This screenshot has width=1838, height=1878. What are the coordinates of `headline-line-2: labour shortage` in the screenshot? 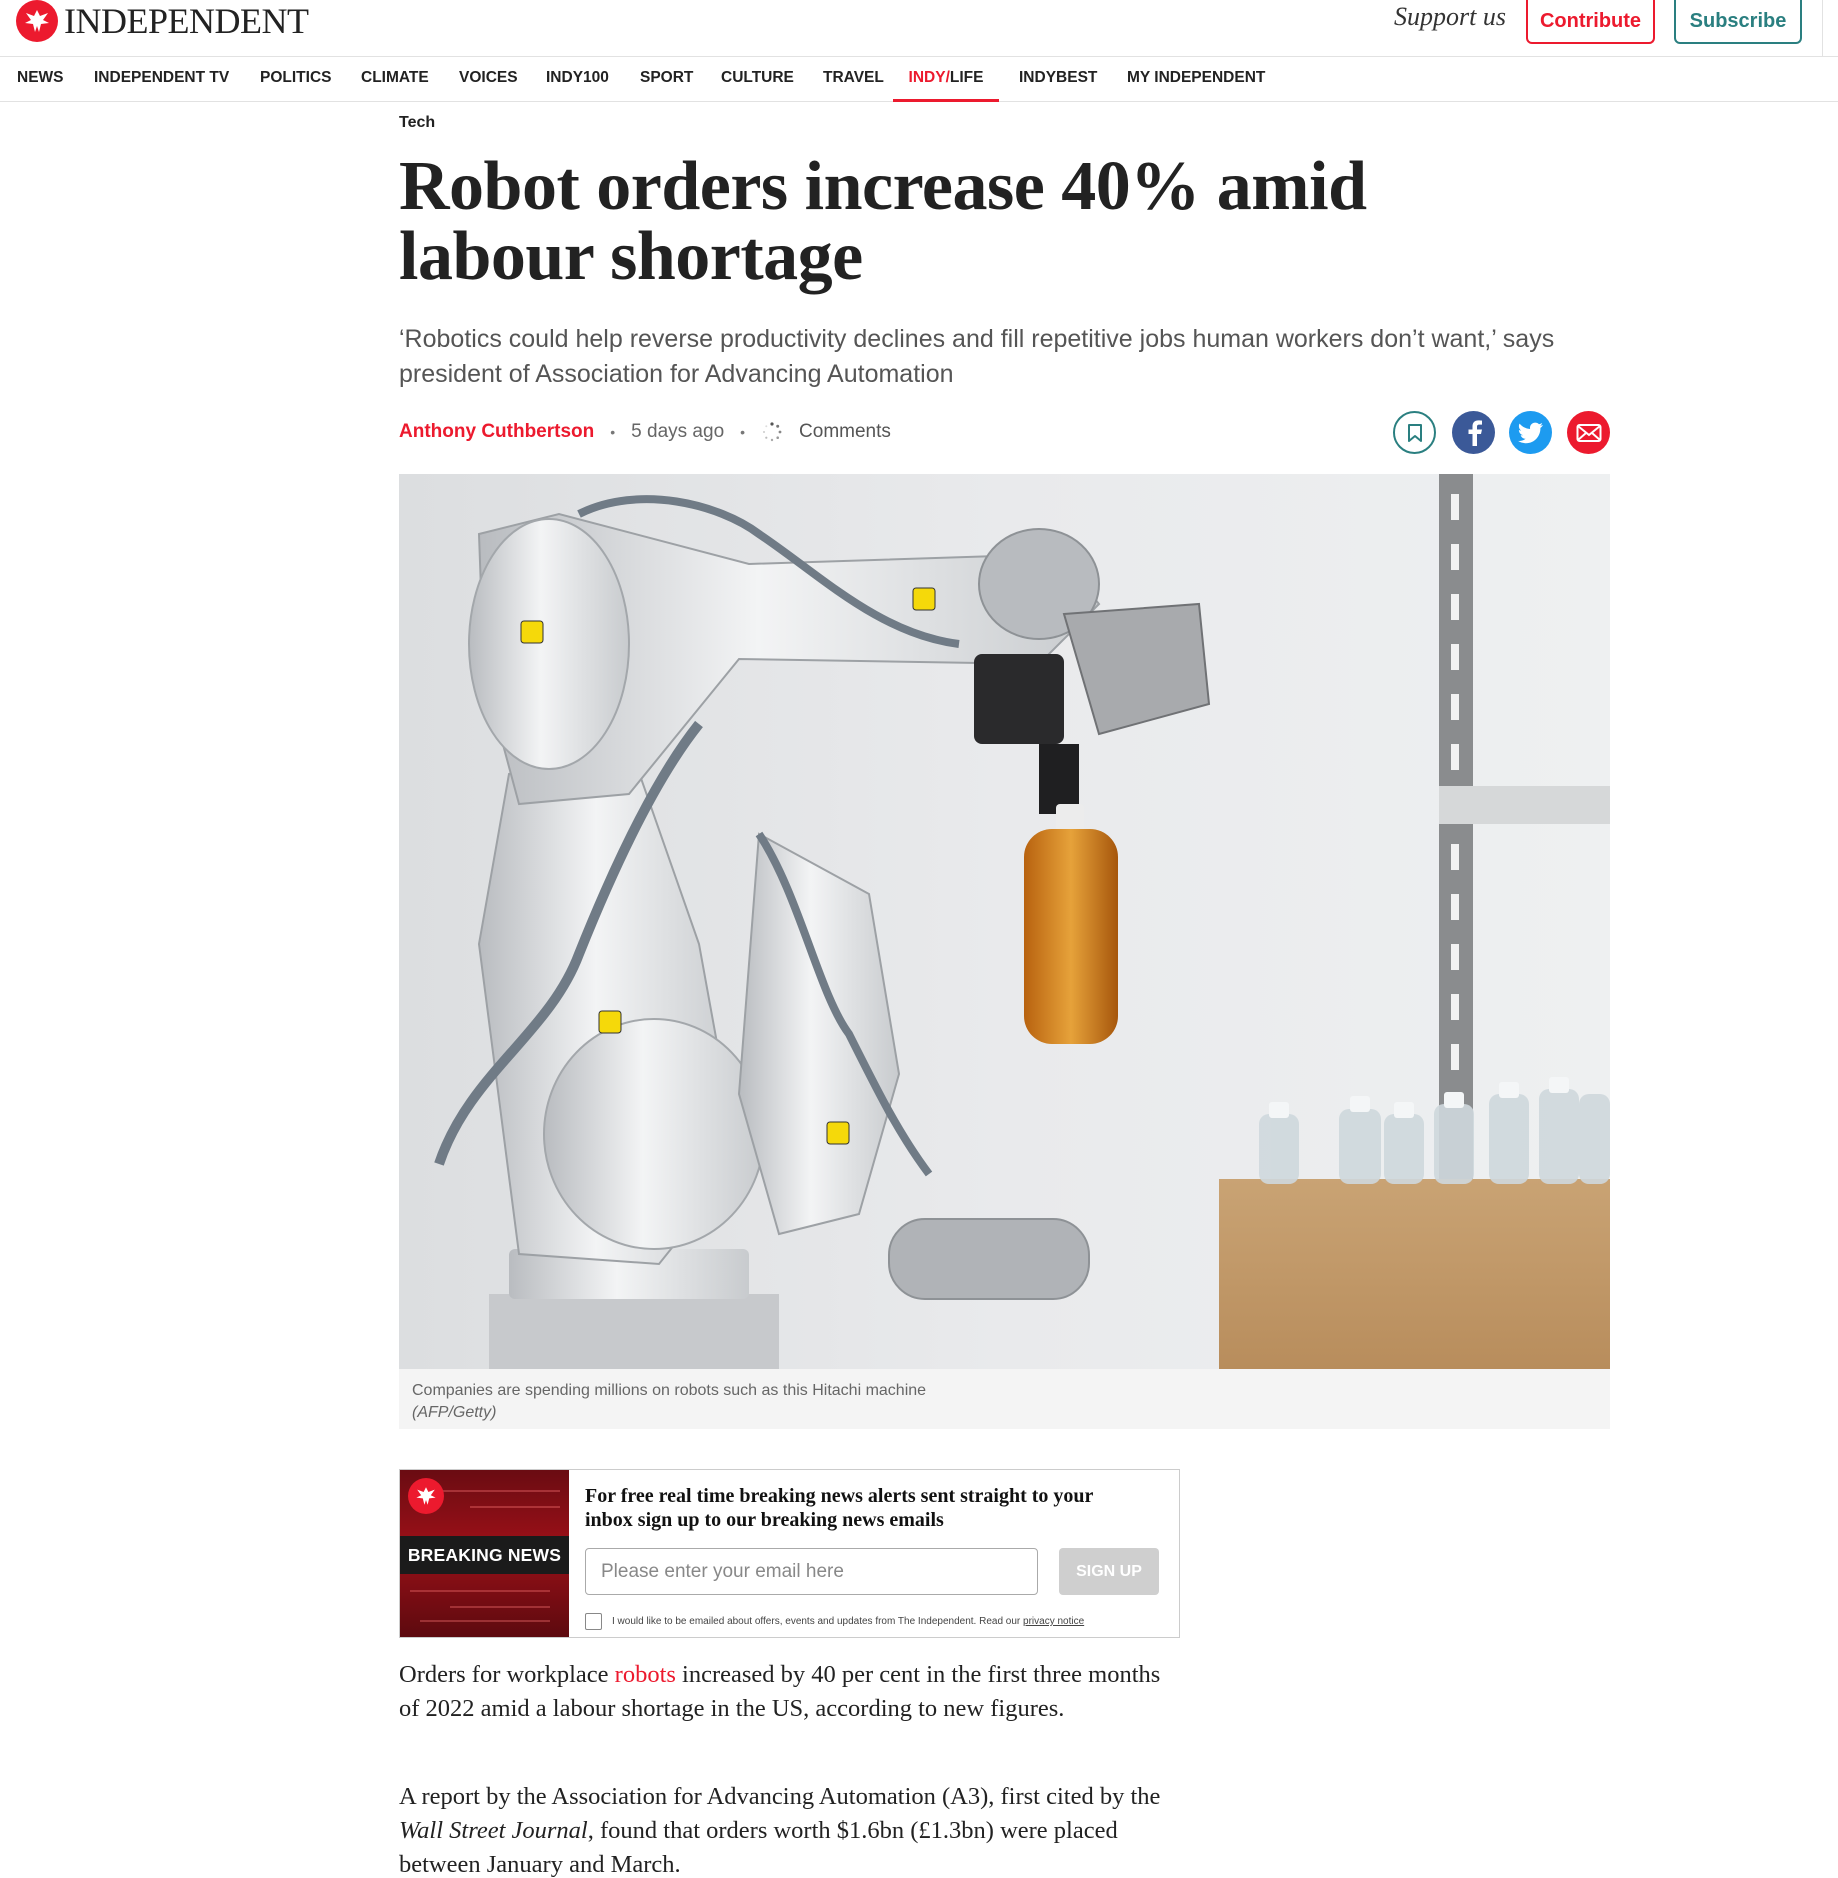 It's located at (631, 256).